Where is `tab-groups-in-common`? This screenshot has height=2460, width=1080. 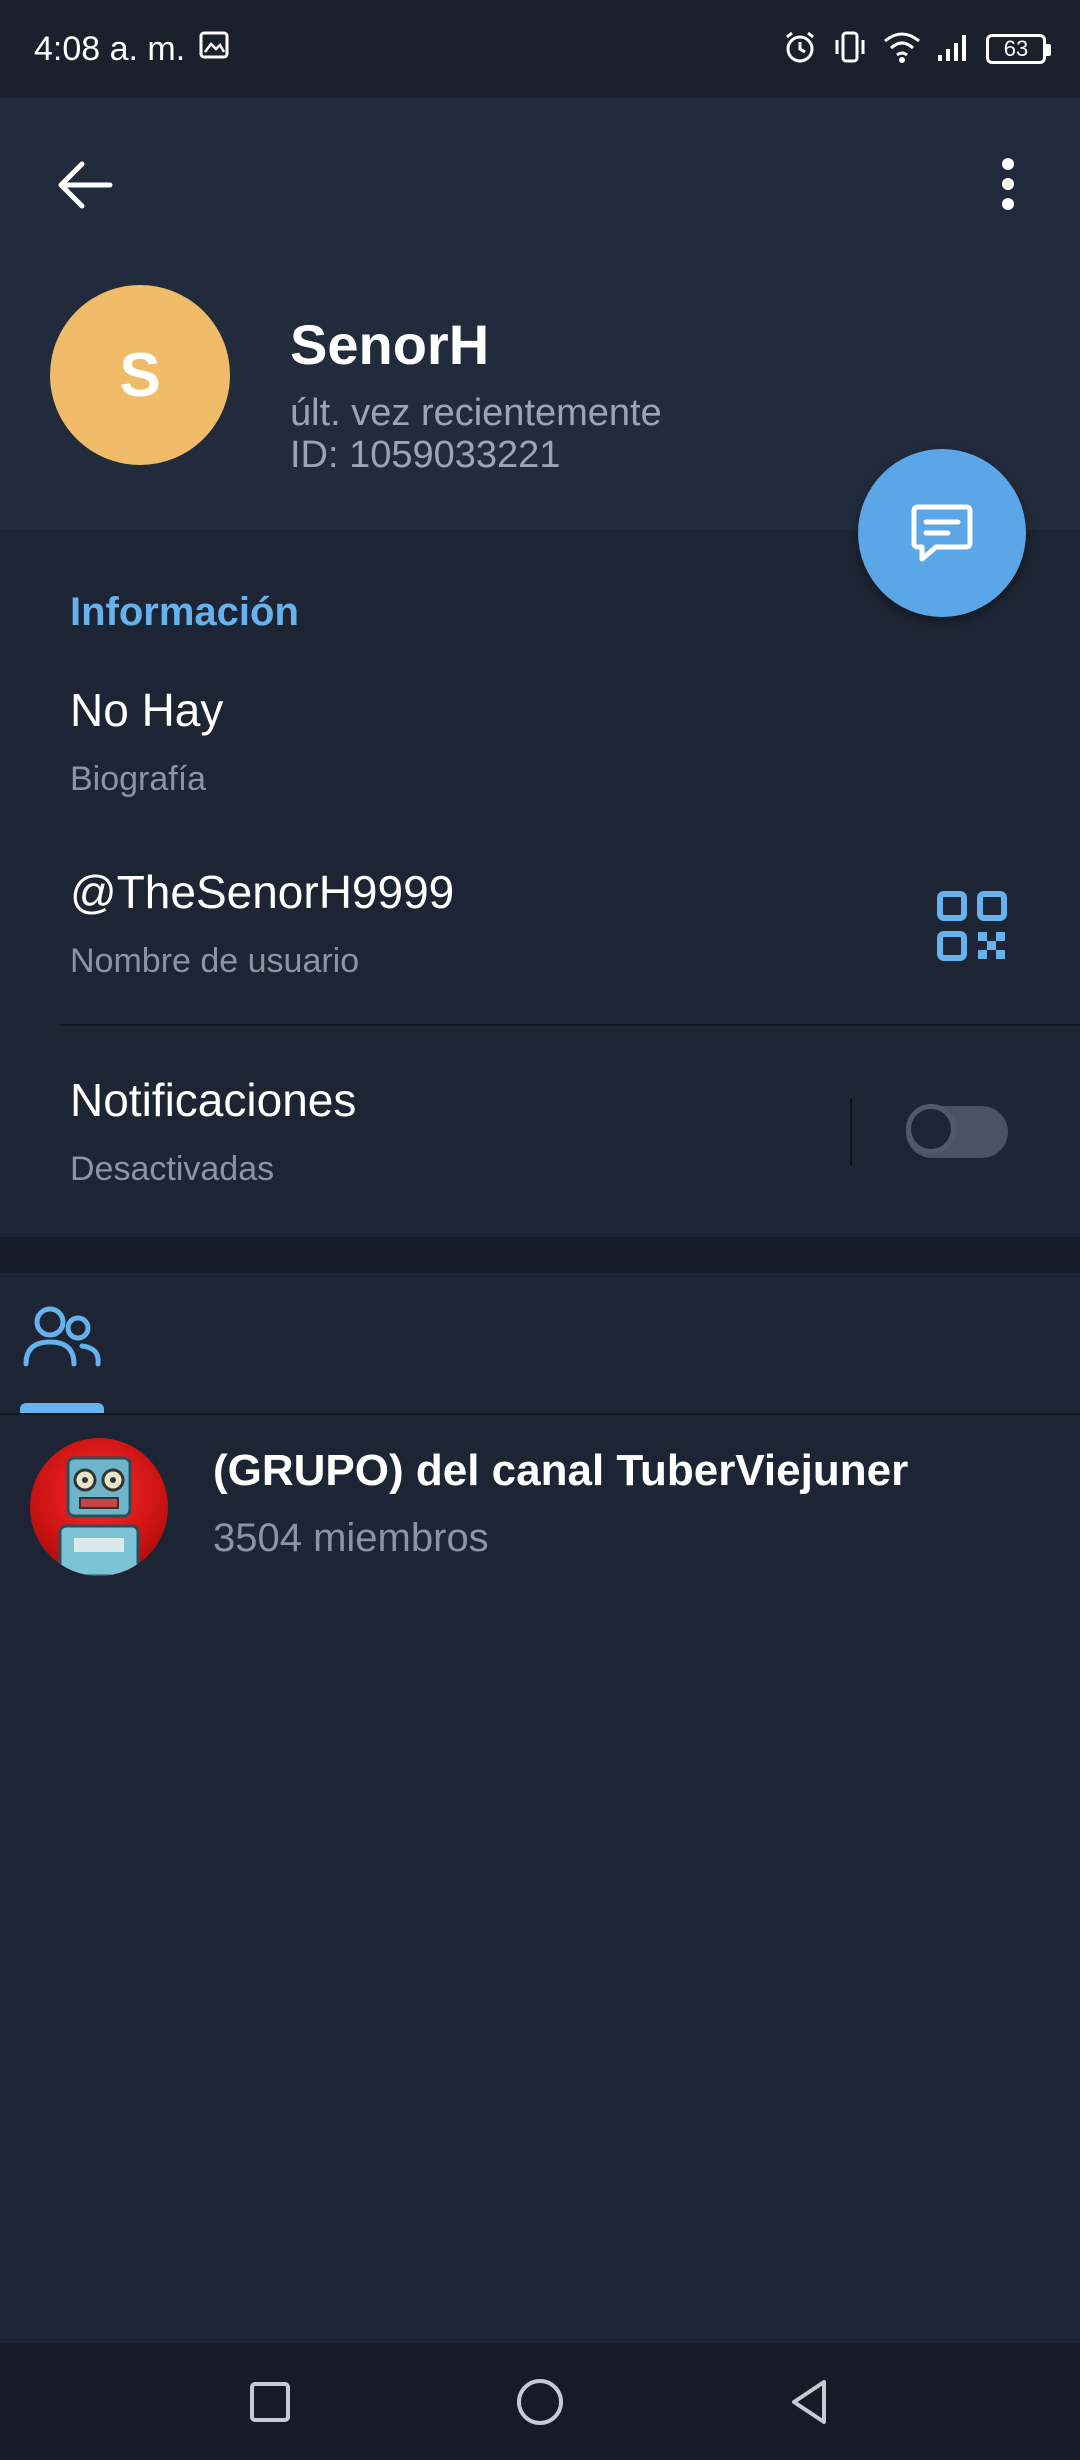 tab-groups-in-common is located at coordinates (62, 1360).